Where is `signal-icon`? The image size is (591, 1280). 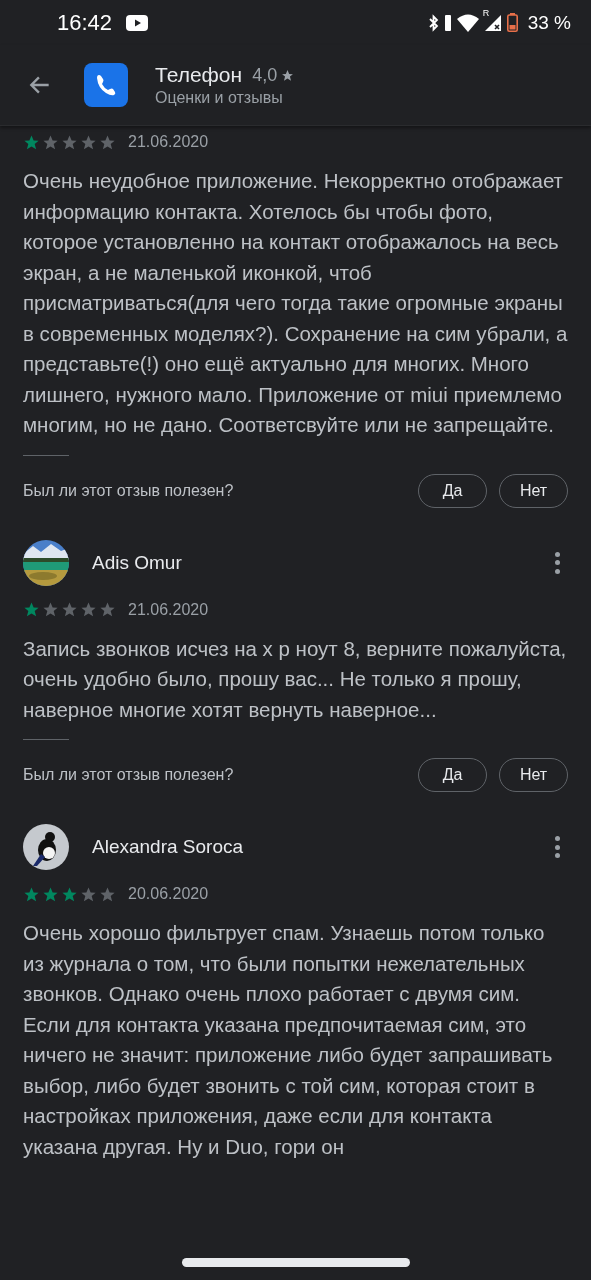
signal-icon is located at coordinates (492, 22).